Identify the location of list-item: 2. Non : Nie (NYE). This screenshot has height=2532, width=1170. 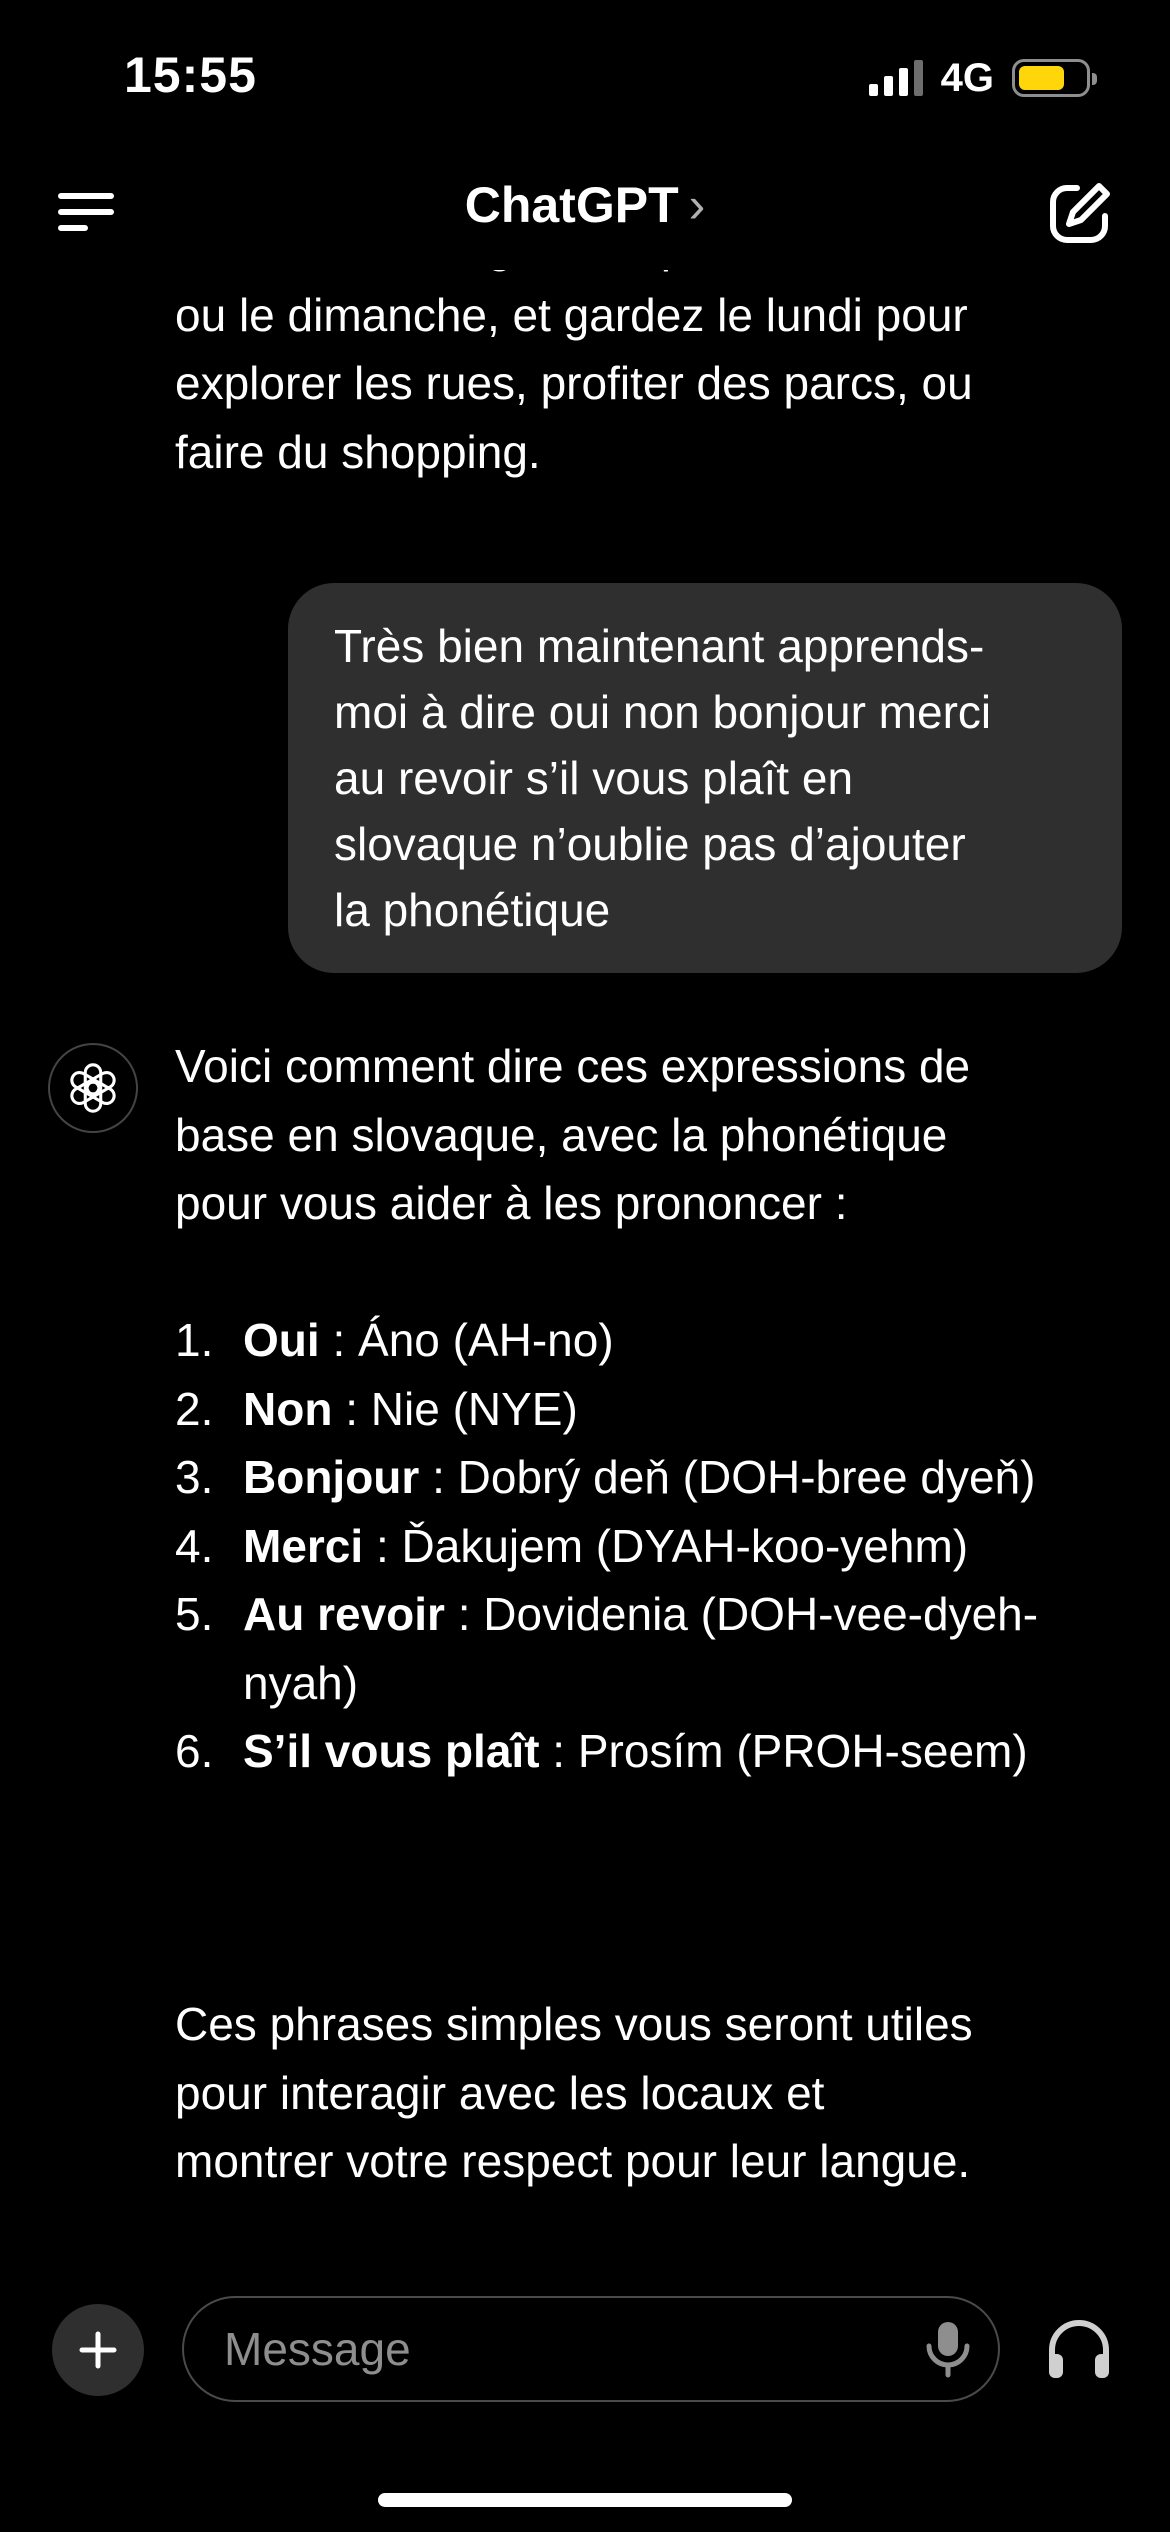
(635, 1409).